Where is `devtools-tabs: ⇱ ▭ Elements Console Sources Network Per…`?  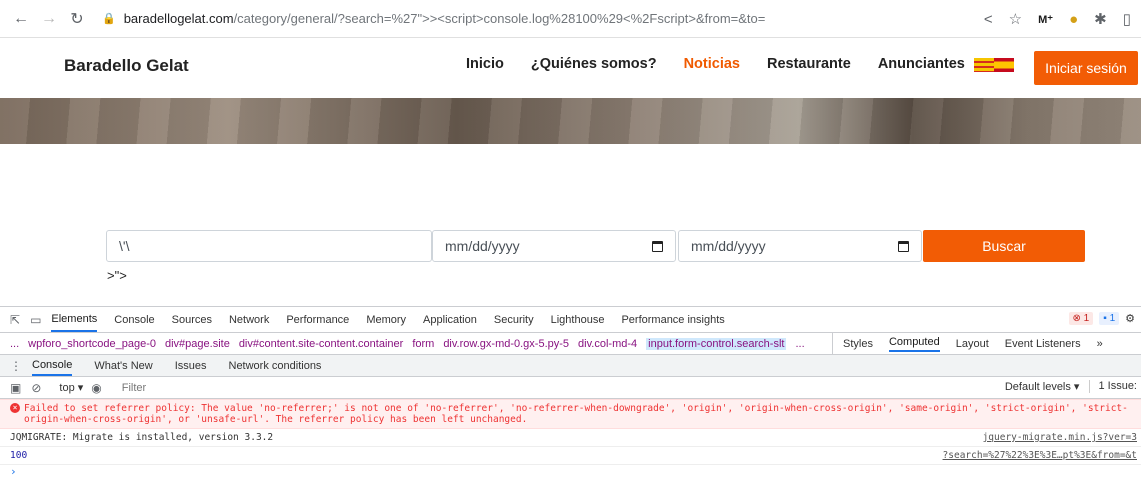 devtools-tabs: ⇱ ▭ Elements Console Sources Network Per… is located at coordinates (570, 320).